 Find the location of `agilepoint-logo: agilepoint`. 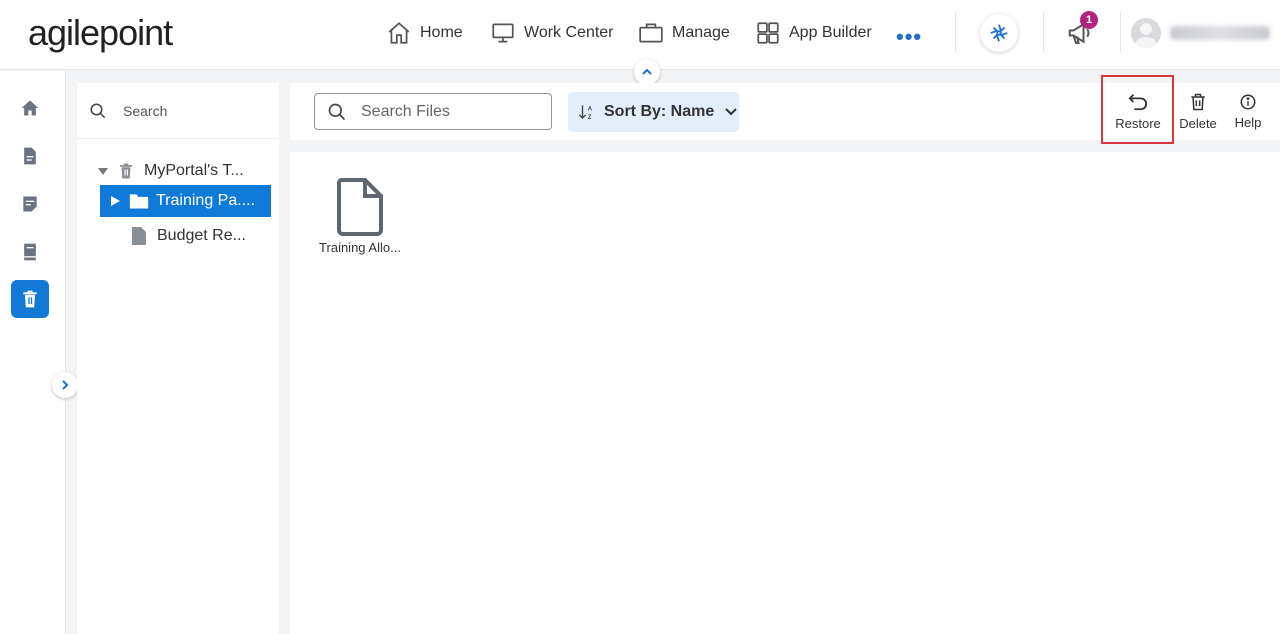

agilepoint-logo: agilepoint is located at coordinates (100, 33).